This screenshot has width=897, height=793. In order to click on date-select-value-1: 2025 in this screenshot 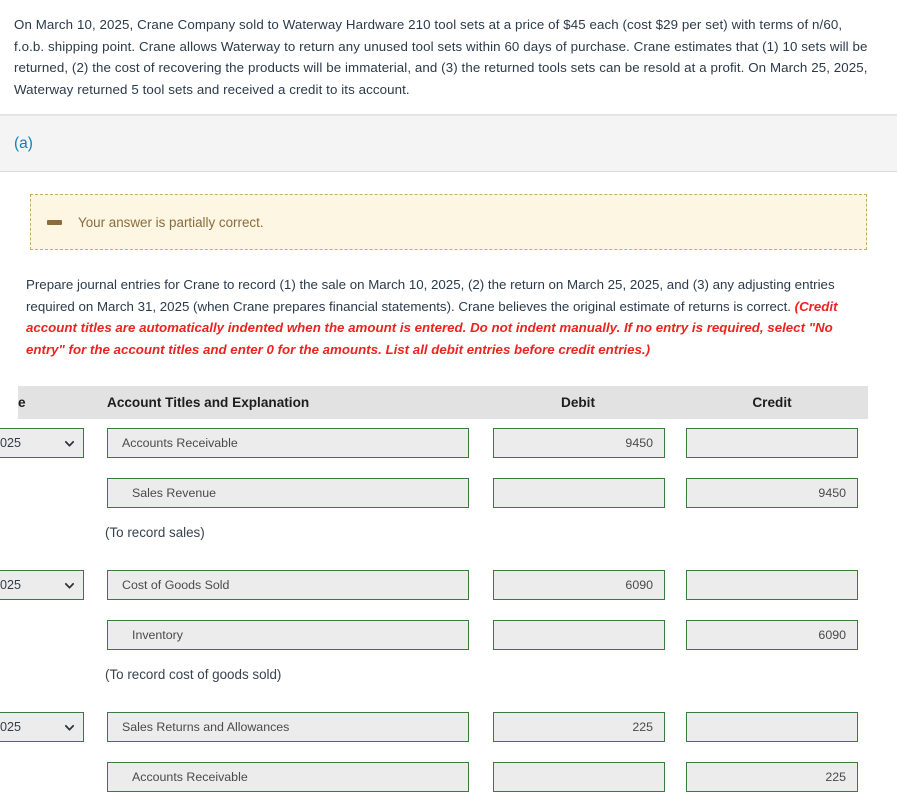, I will do `click(11, 443)`.